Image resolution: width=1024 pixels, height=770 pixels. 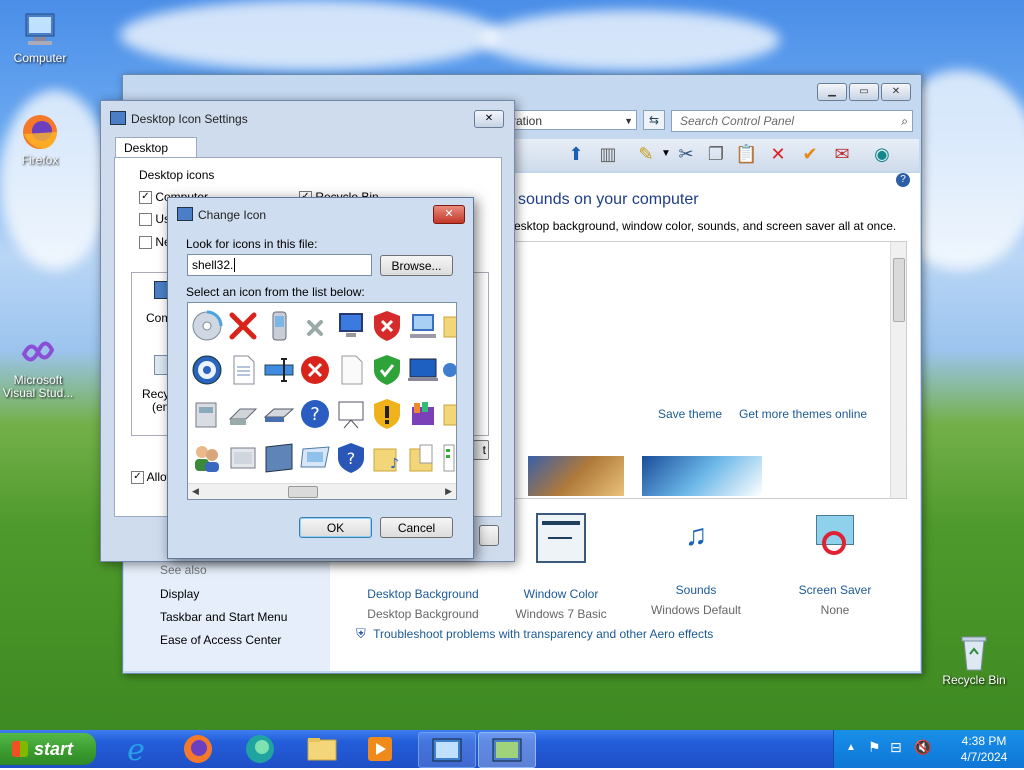 What do you see at coordinates (351, 370) in the screenshot?
I see `blank-document-icon` at bounding box center [351, 370].